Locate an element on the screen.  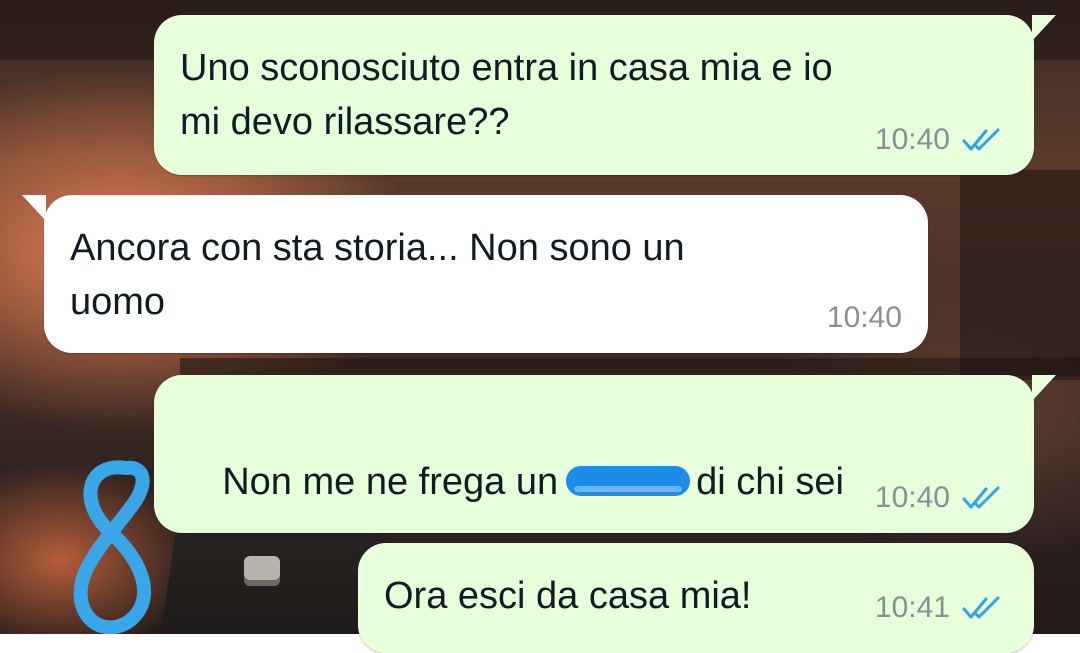
message-bubble-outgoing: Ora esci da casa mia! 10:41 is located at coordinates (696, 598).